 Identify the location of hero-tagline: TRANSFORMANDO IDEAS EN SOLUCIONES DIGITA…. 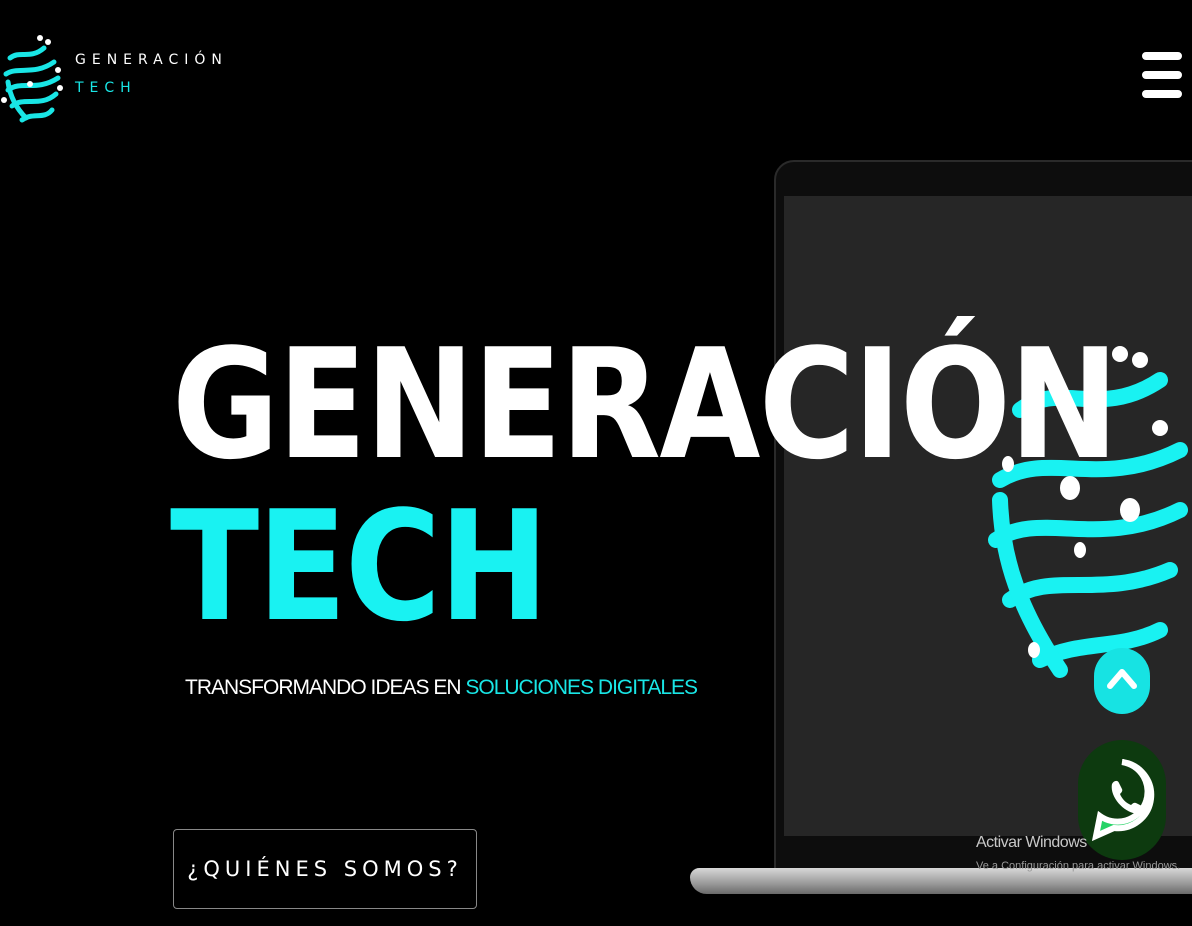
(441, 688).